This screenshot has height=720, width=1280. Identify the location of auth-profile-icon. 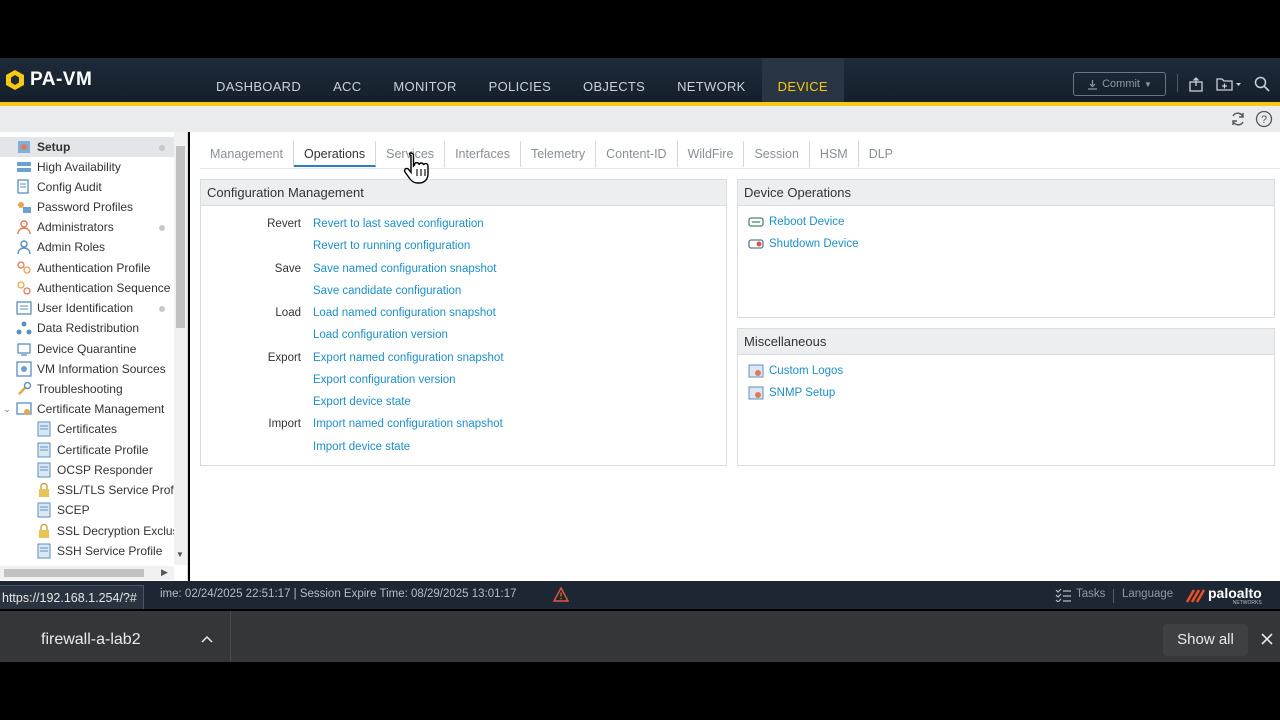
(24, 267).